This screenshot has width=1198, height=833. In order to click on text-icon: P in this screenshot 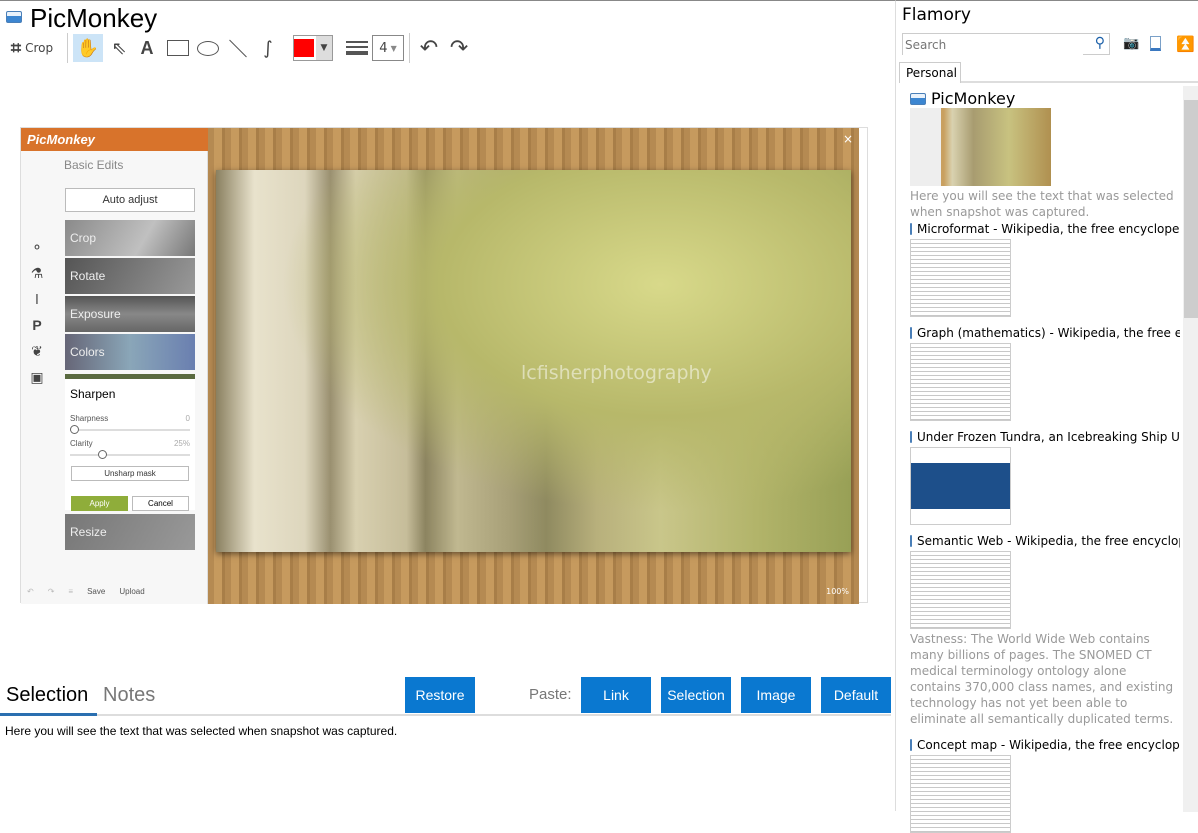, I will do `click(37, 325)`.